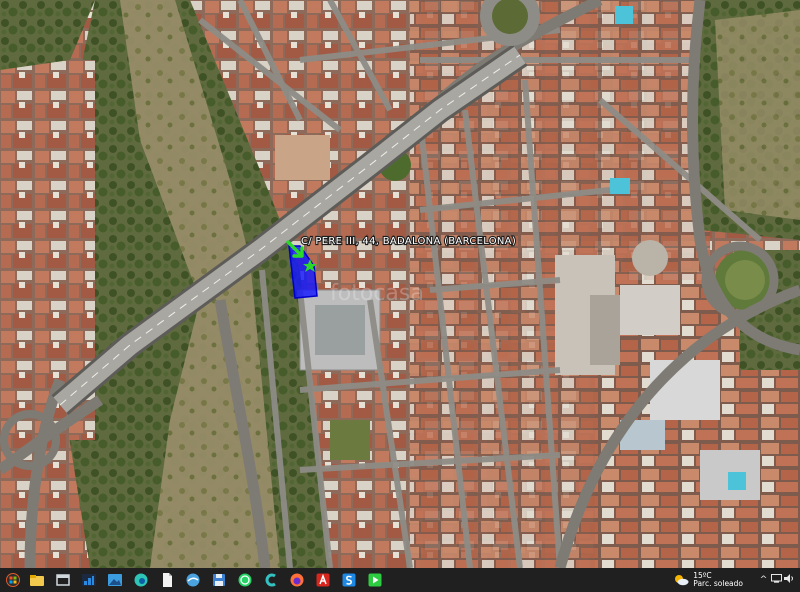 This screenshot has height=592, width=800. I want to click on c-logo-icon, so click(270, 580).